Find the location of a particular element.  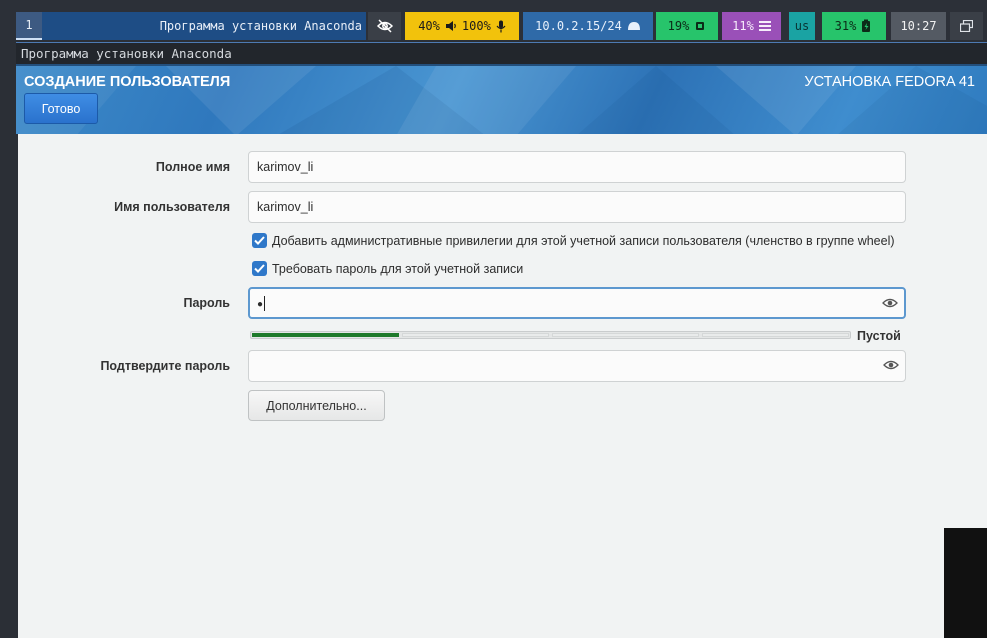

clock-time: 10:27 is located at coordinates (918, 26).